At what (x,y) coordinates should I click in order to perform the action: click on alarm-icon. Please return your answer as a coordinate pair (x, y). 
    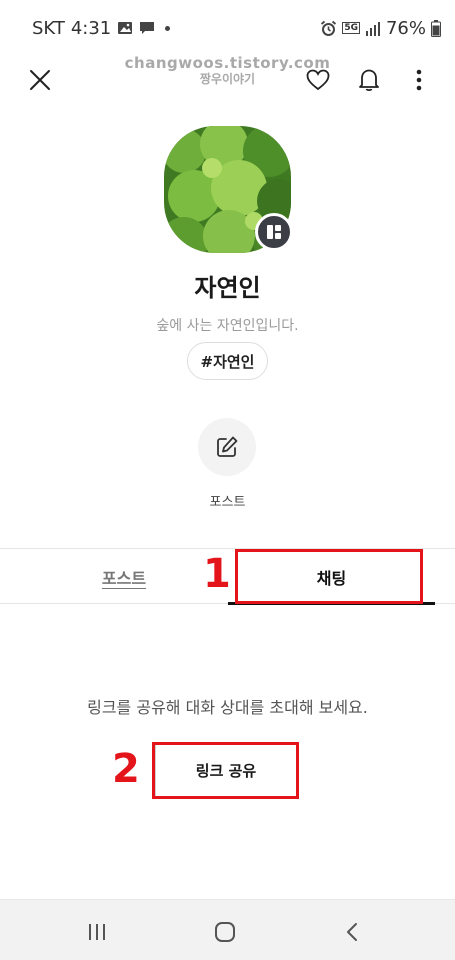
    Looking at the image, I should click on (328, 28).